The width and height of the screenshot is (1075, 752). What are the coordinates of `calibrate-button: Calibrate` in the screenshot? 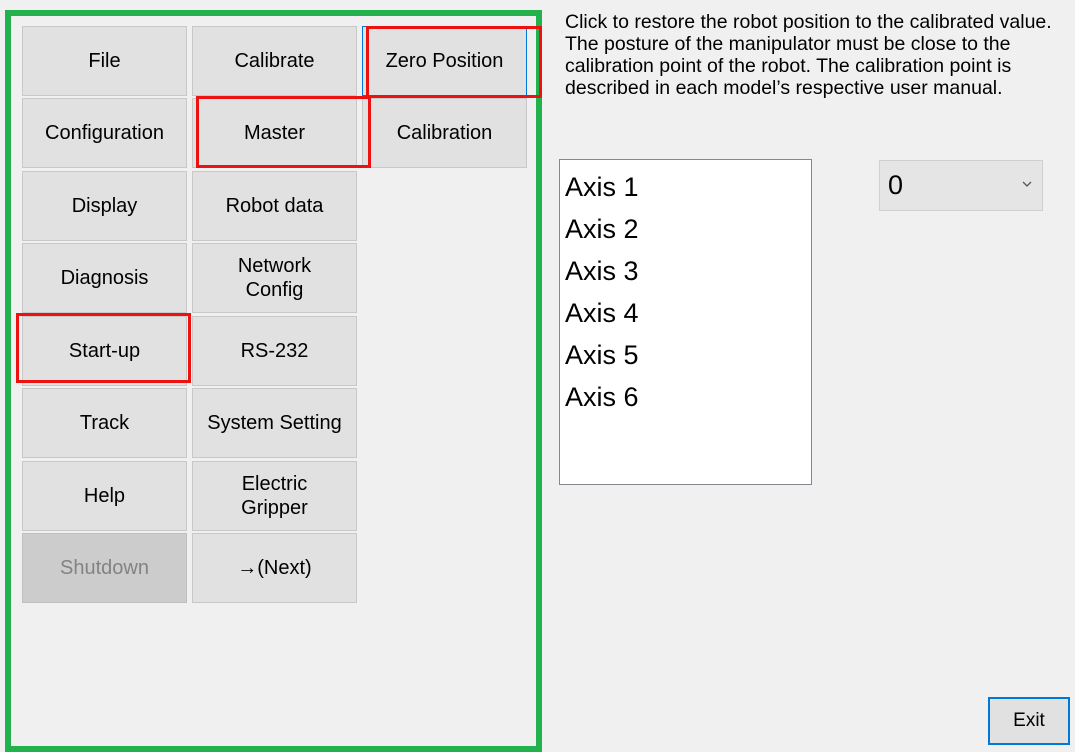 It's located at (274, 61).